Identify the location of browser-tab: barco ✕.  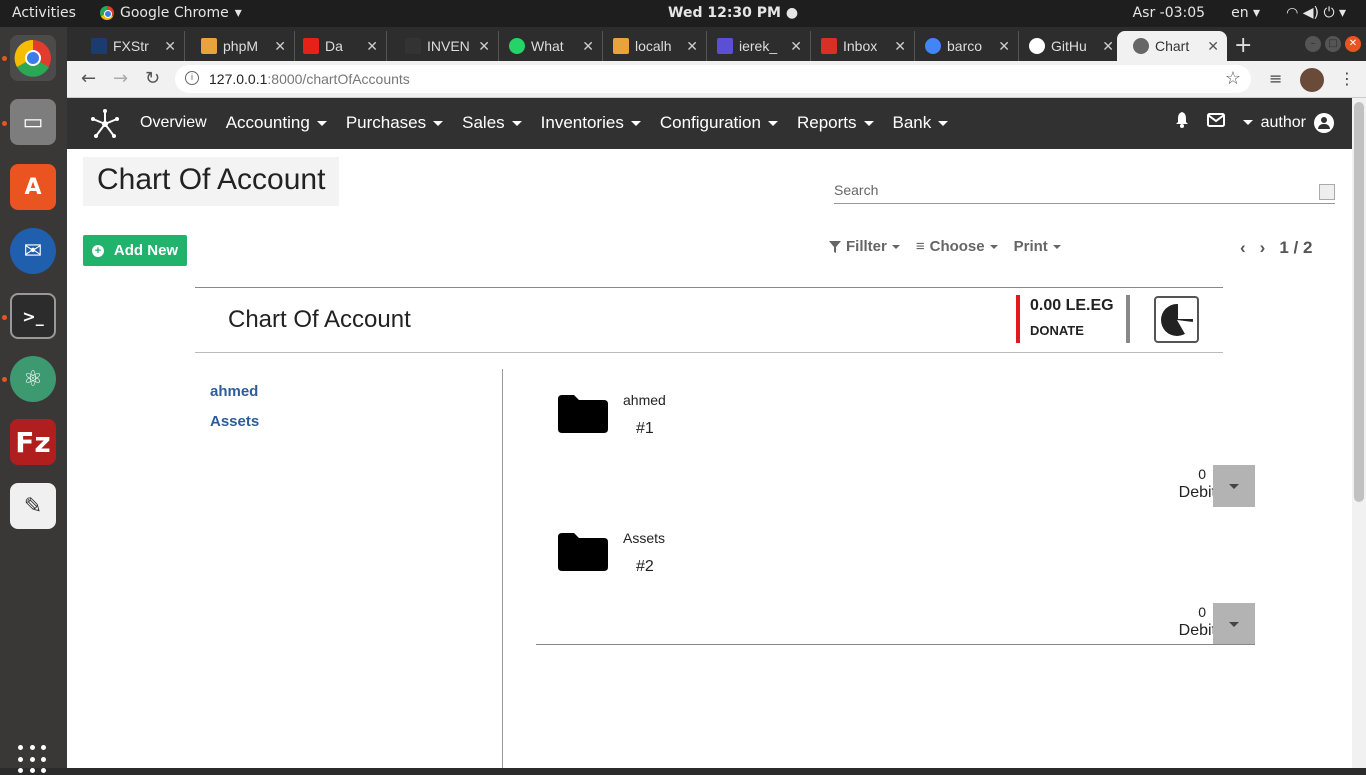
(964, 46).